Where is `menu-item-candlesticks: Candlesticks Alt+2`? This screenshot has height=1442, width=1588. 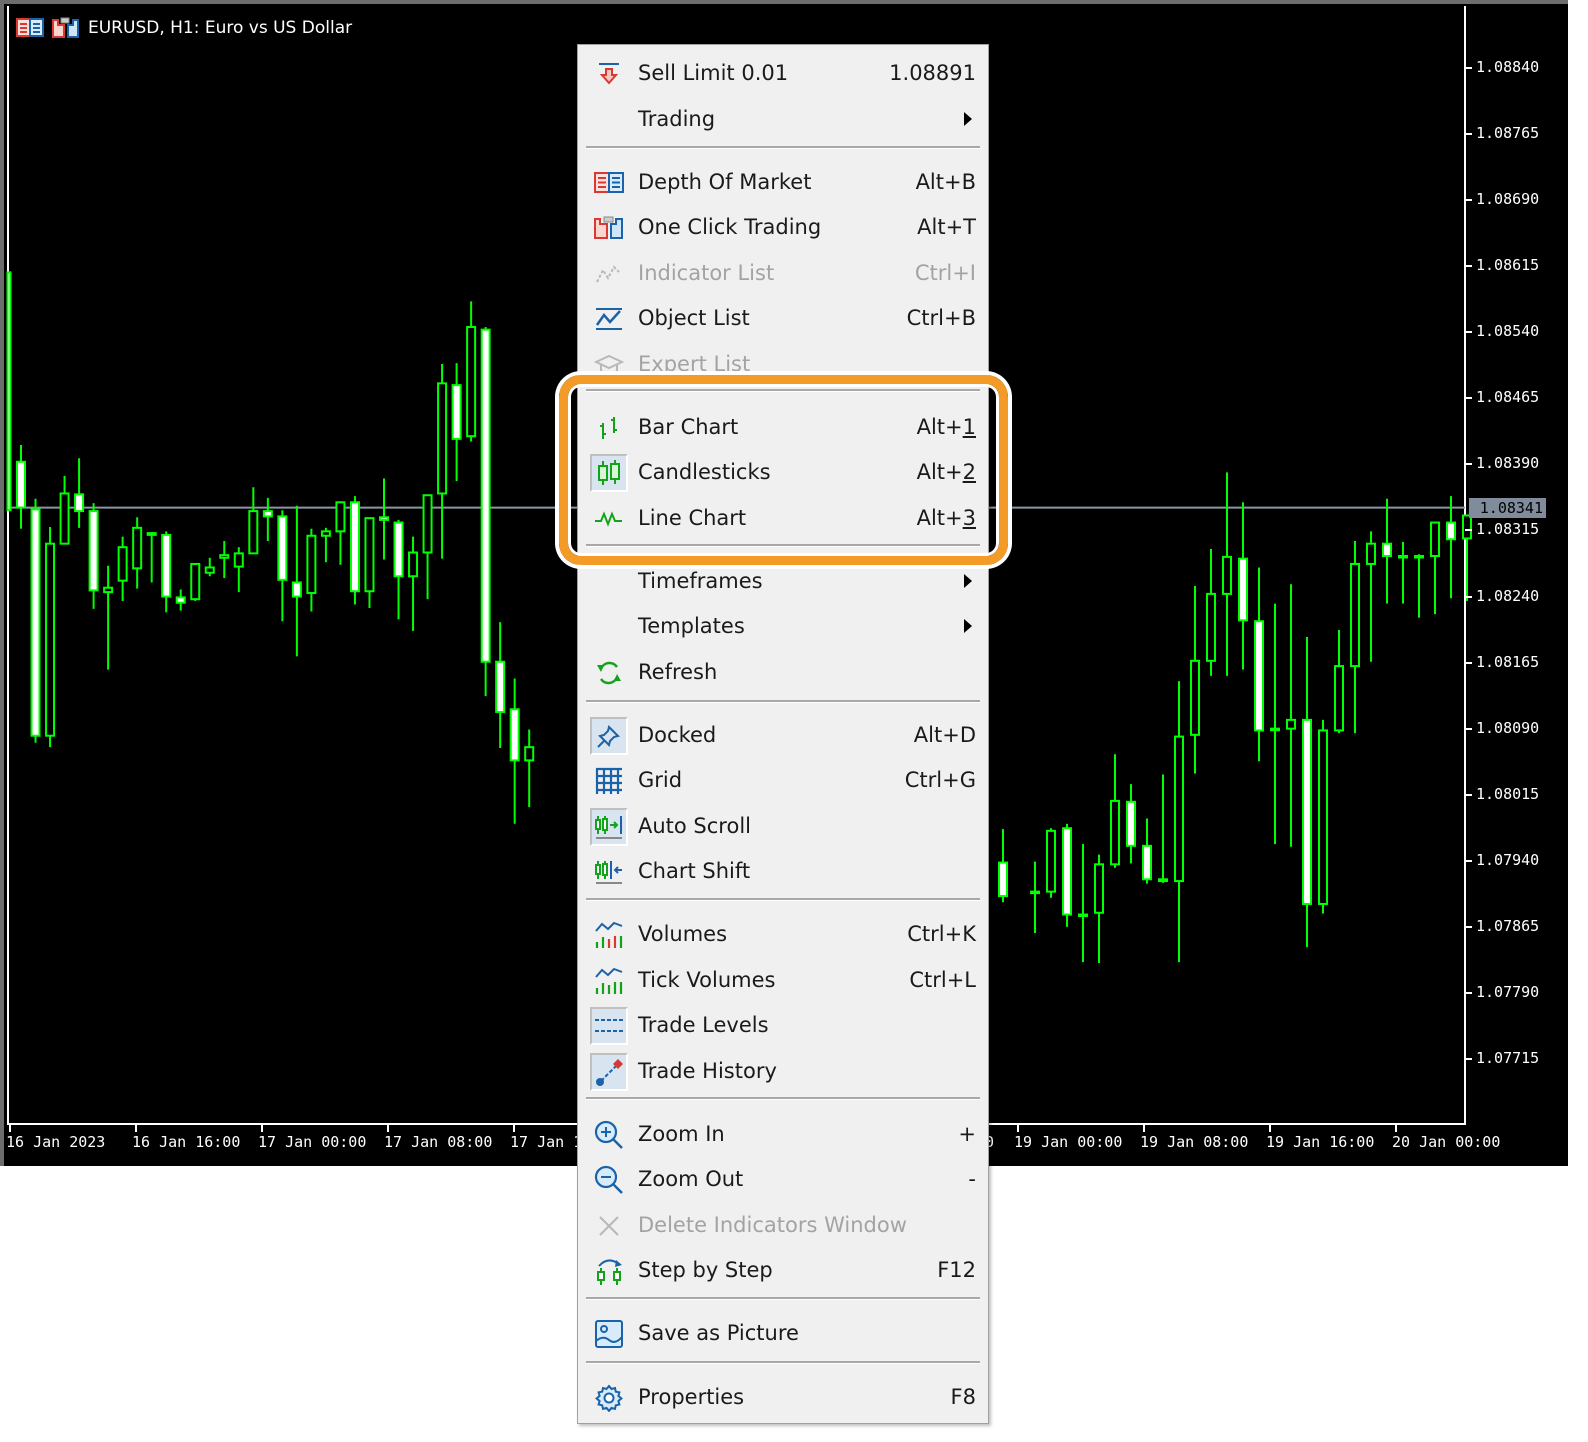
menu-item-candlesticks: Candlesticks Alt+2 is located at coordinates (783, 472).